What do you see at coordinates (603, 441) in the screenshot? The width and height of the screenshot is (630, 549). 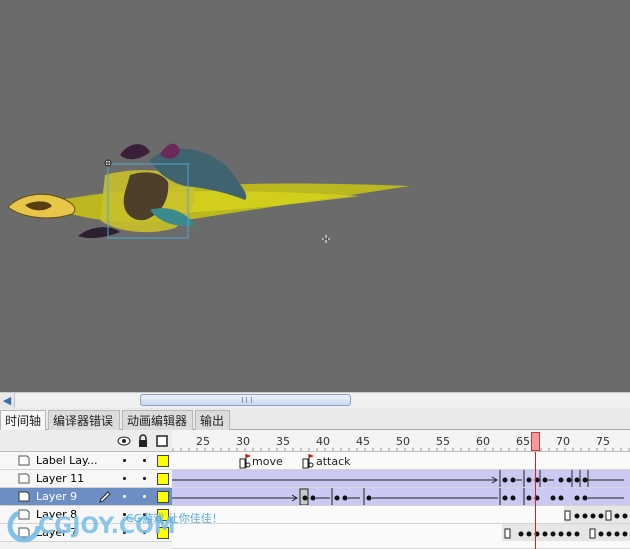 I see `ruler-tick: 75` at bounding box center [603, 441].